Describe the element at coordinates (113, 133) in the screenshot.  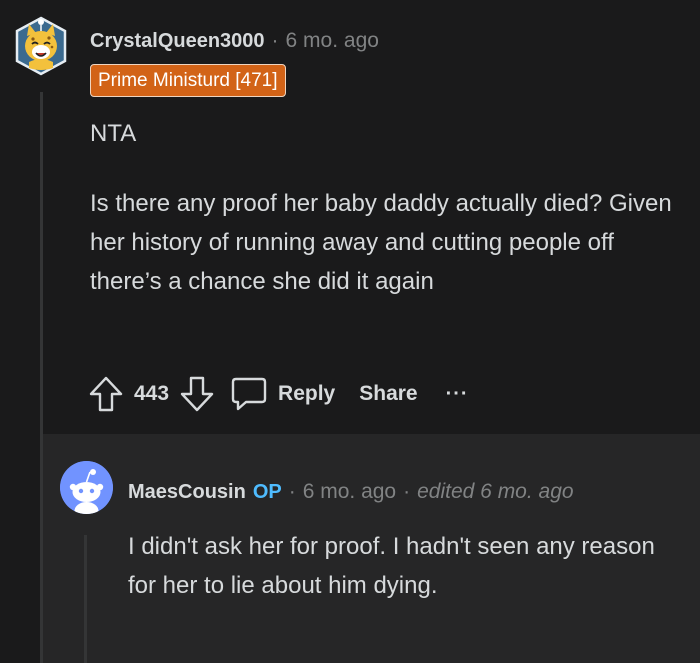
I see `comment-paragraph: NTA` at that location.